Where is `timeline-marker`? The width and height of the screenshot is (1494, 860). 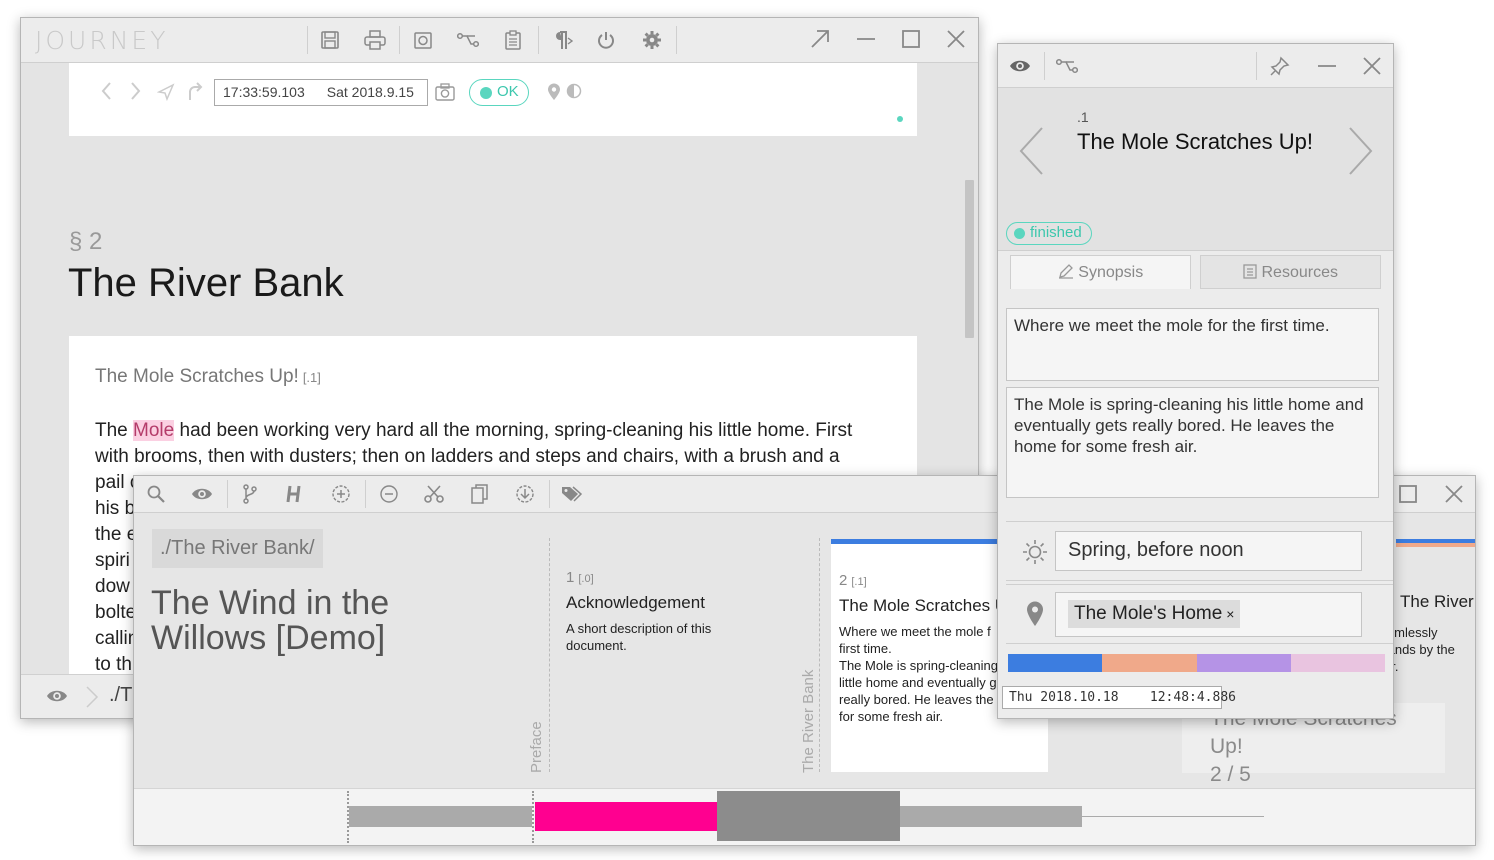
timeline-marker is located at coordinates (533, 817).